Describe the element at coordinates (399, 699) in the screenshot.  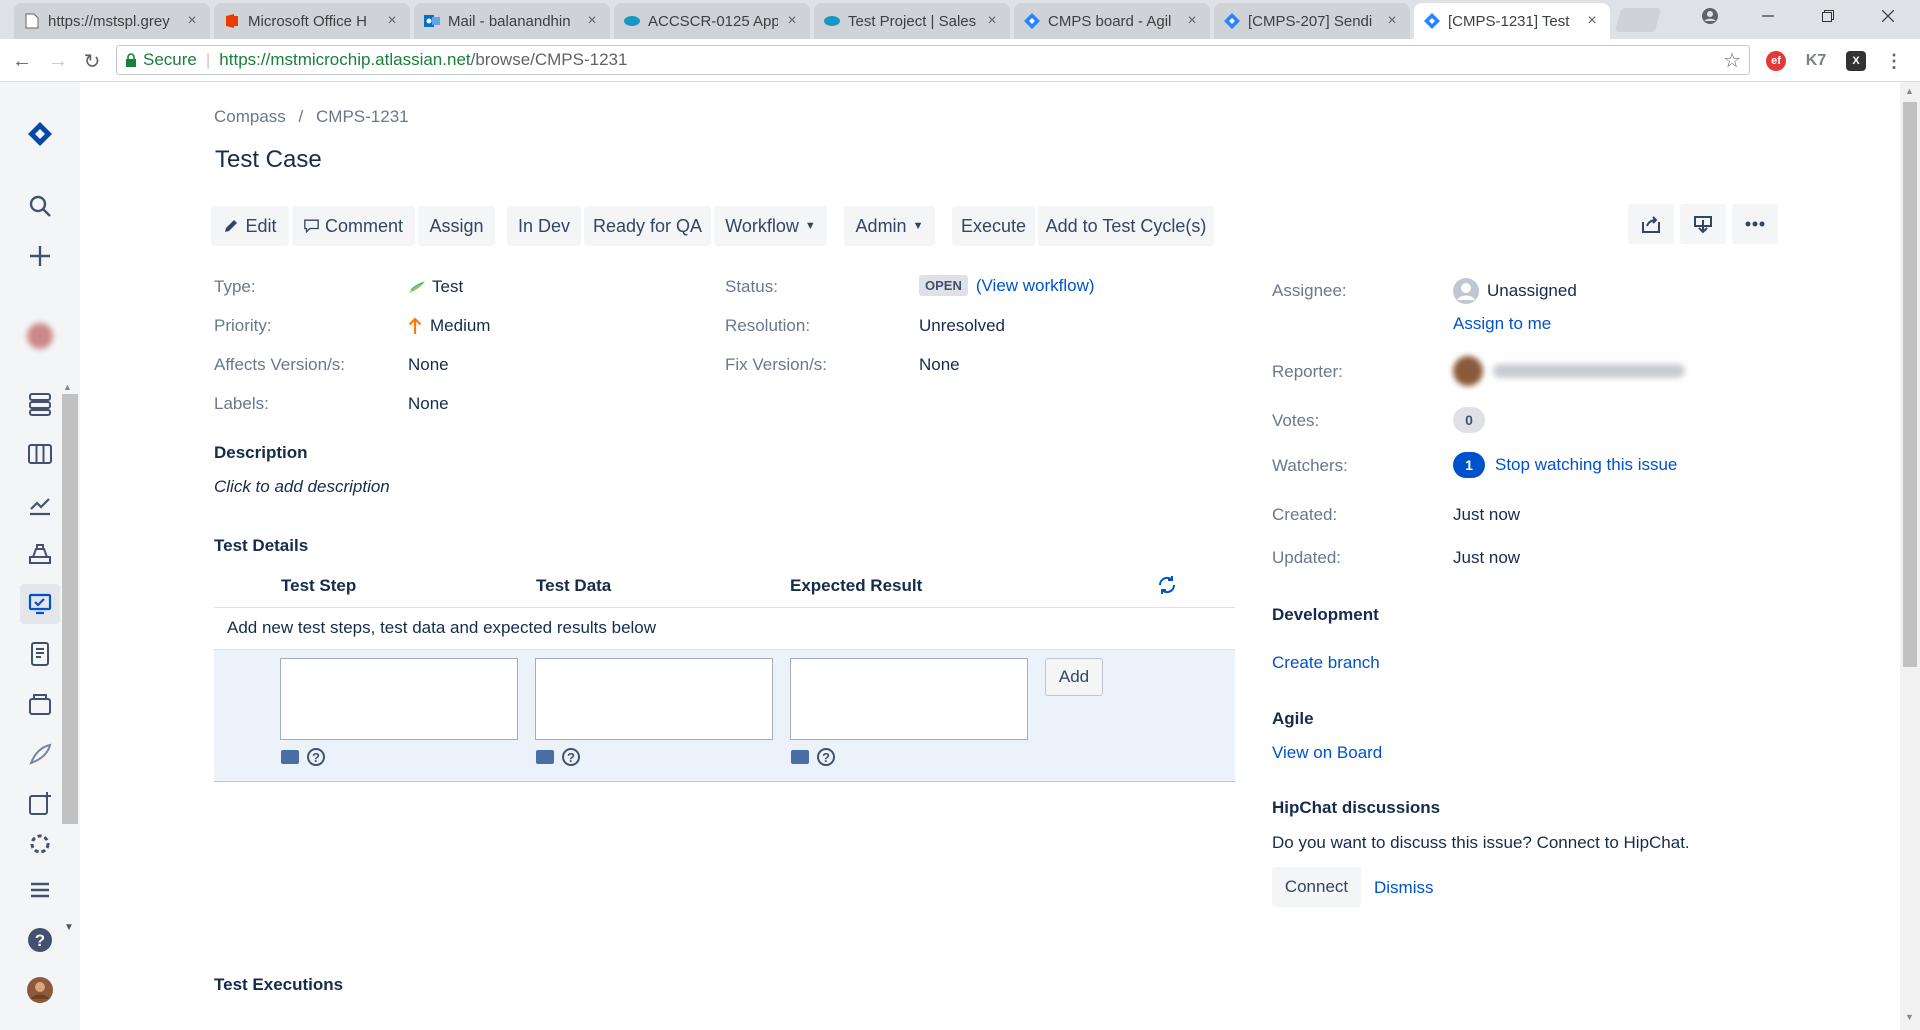
I see `test-step-textarea` at that location.